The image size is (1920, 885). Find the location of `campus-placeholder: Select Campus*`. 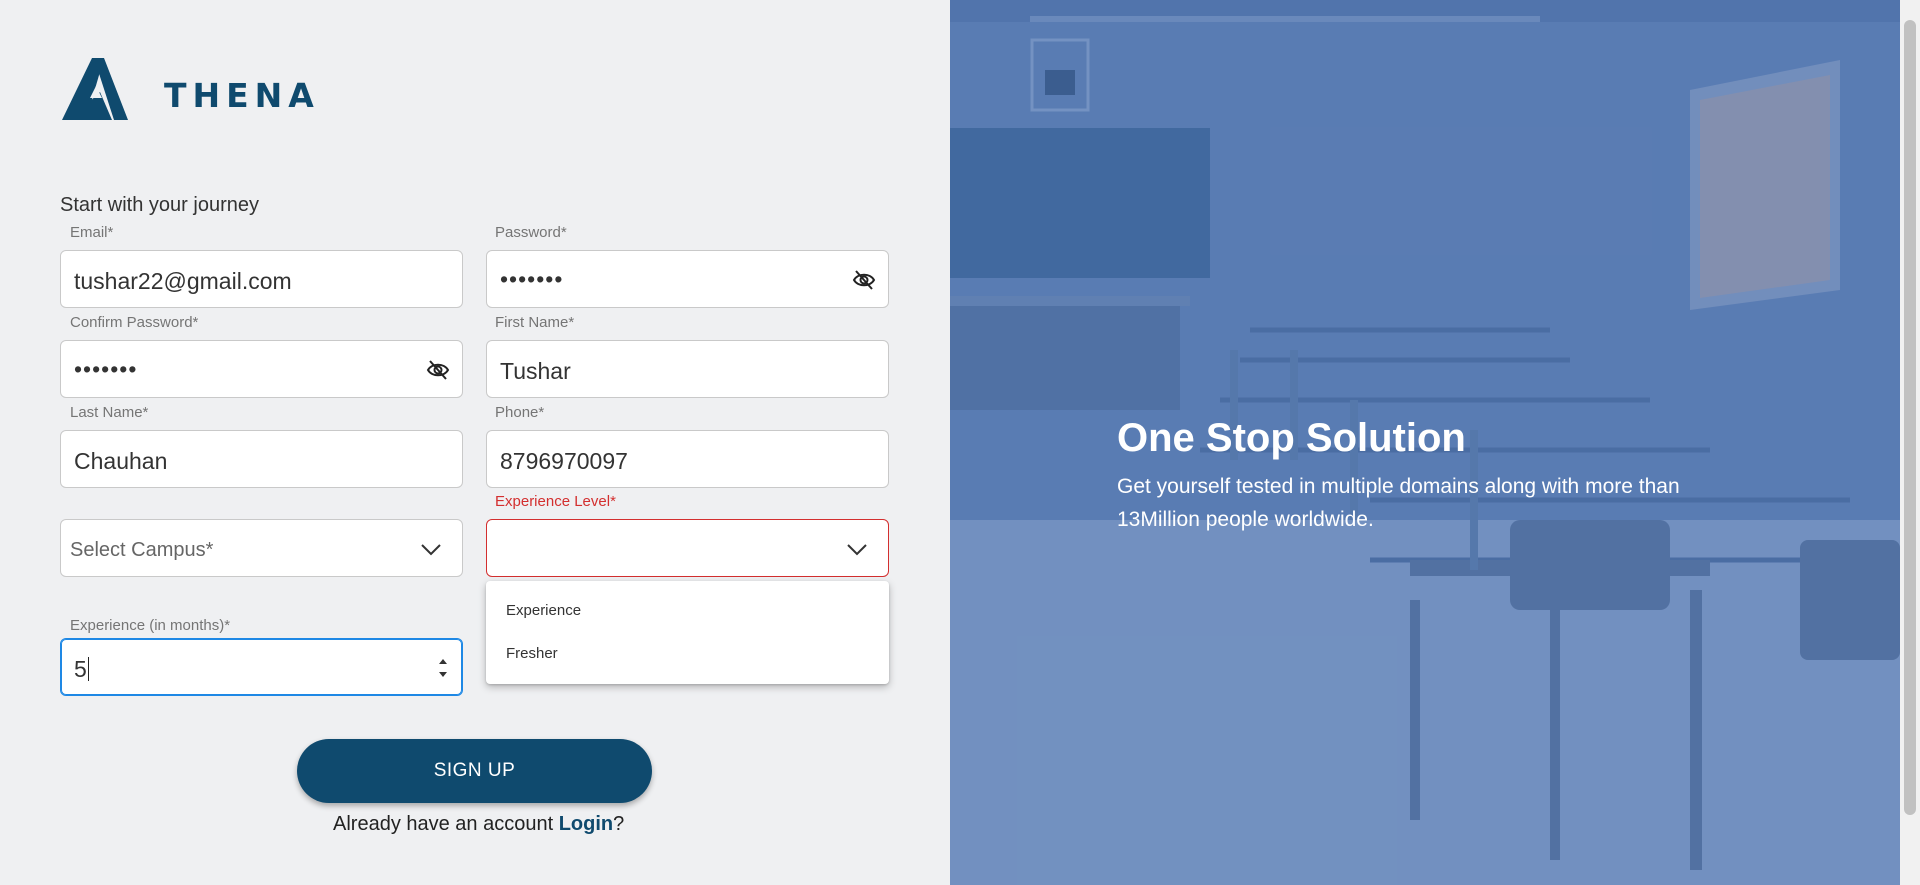

campus-placeholder: Select Campus* is located at coordinates (142, 550).